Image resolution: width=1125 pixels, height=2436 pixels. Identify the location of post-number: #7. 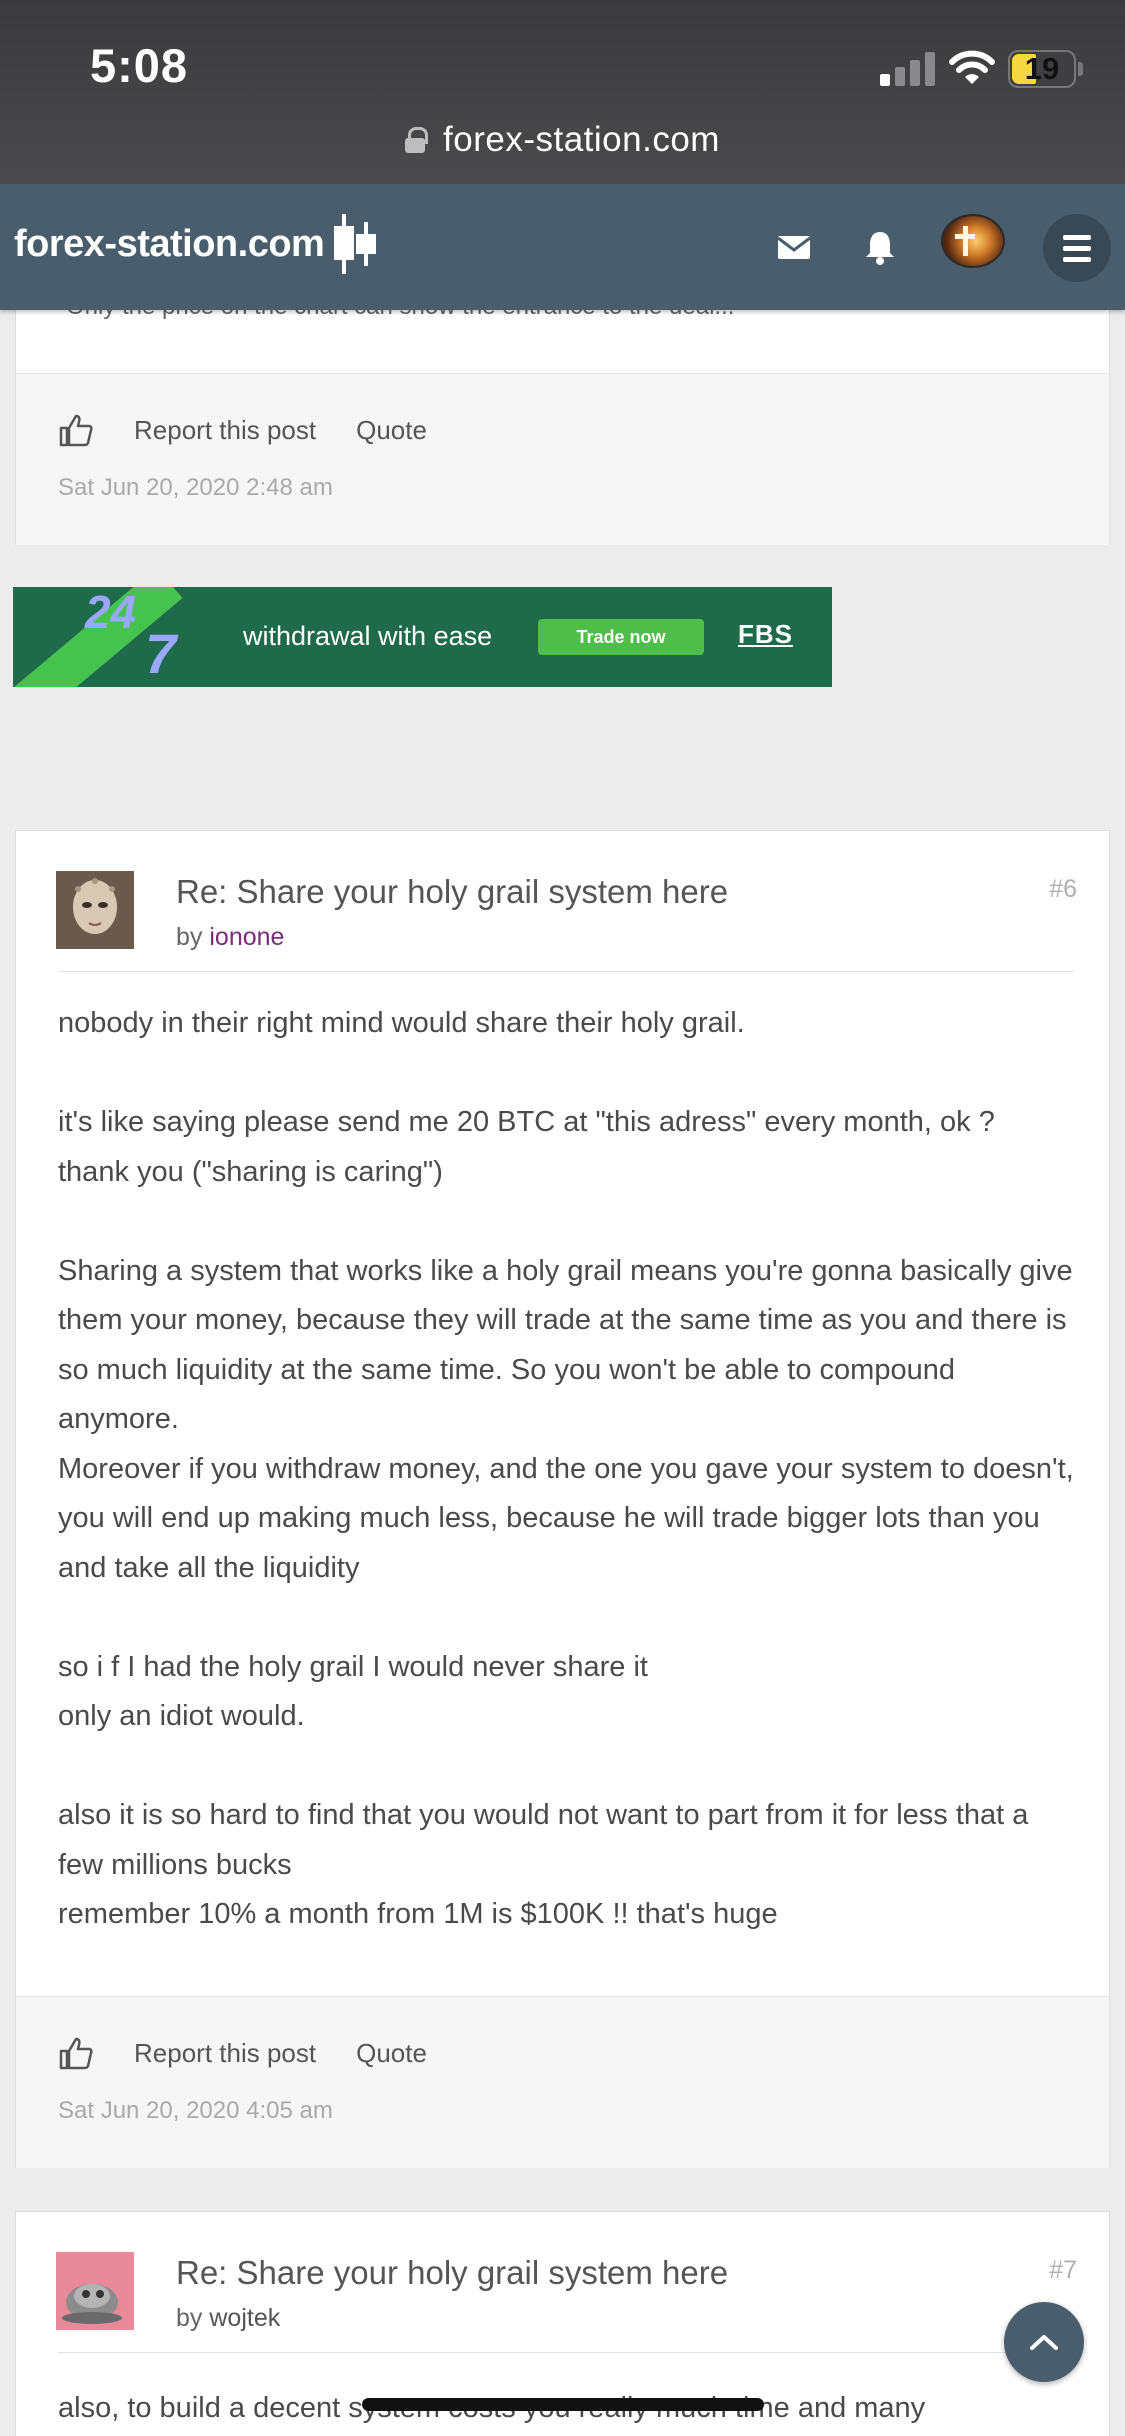
(1063, 2270).